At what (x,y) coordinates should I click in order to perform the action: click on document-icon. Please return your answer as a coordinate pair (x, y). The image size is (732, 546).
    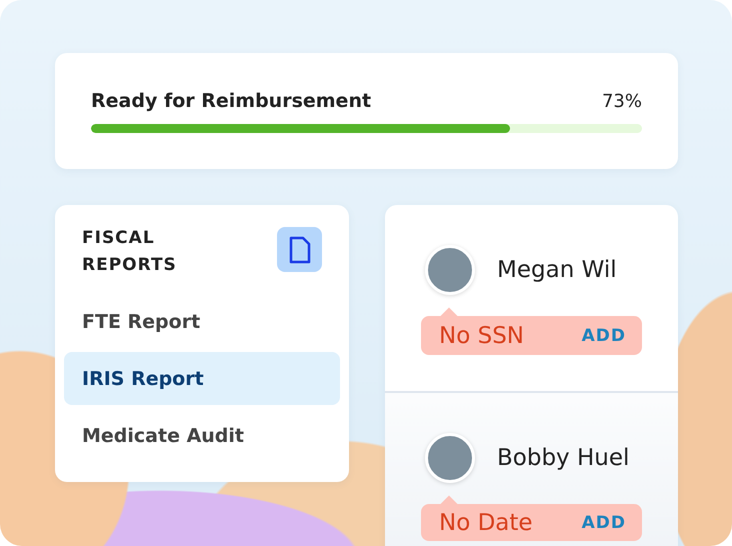
    Looking at the image, I should click on (299, 250).